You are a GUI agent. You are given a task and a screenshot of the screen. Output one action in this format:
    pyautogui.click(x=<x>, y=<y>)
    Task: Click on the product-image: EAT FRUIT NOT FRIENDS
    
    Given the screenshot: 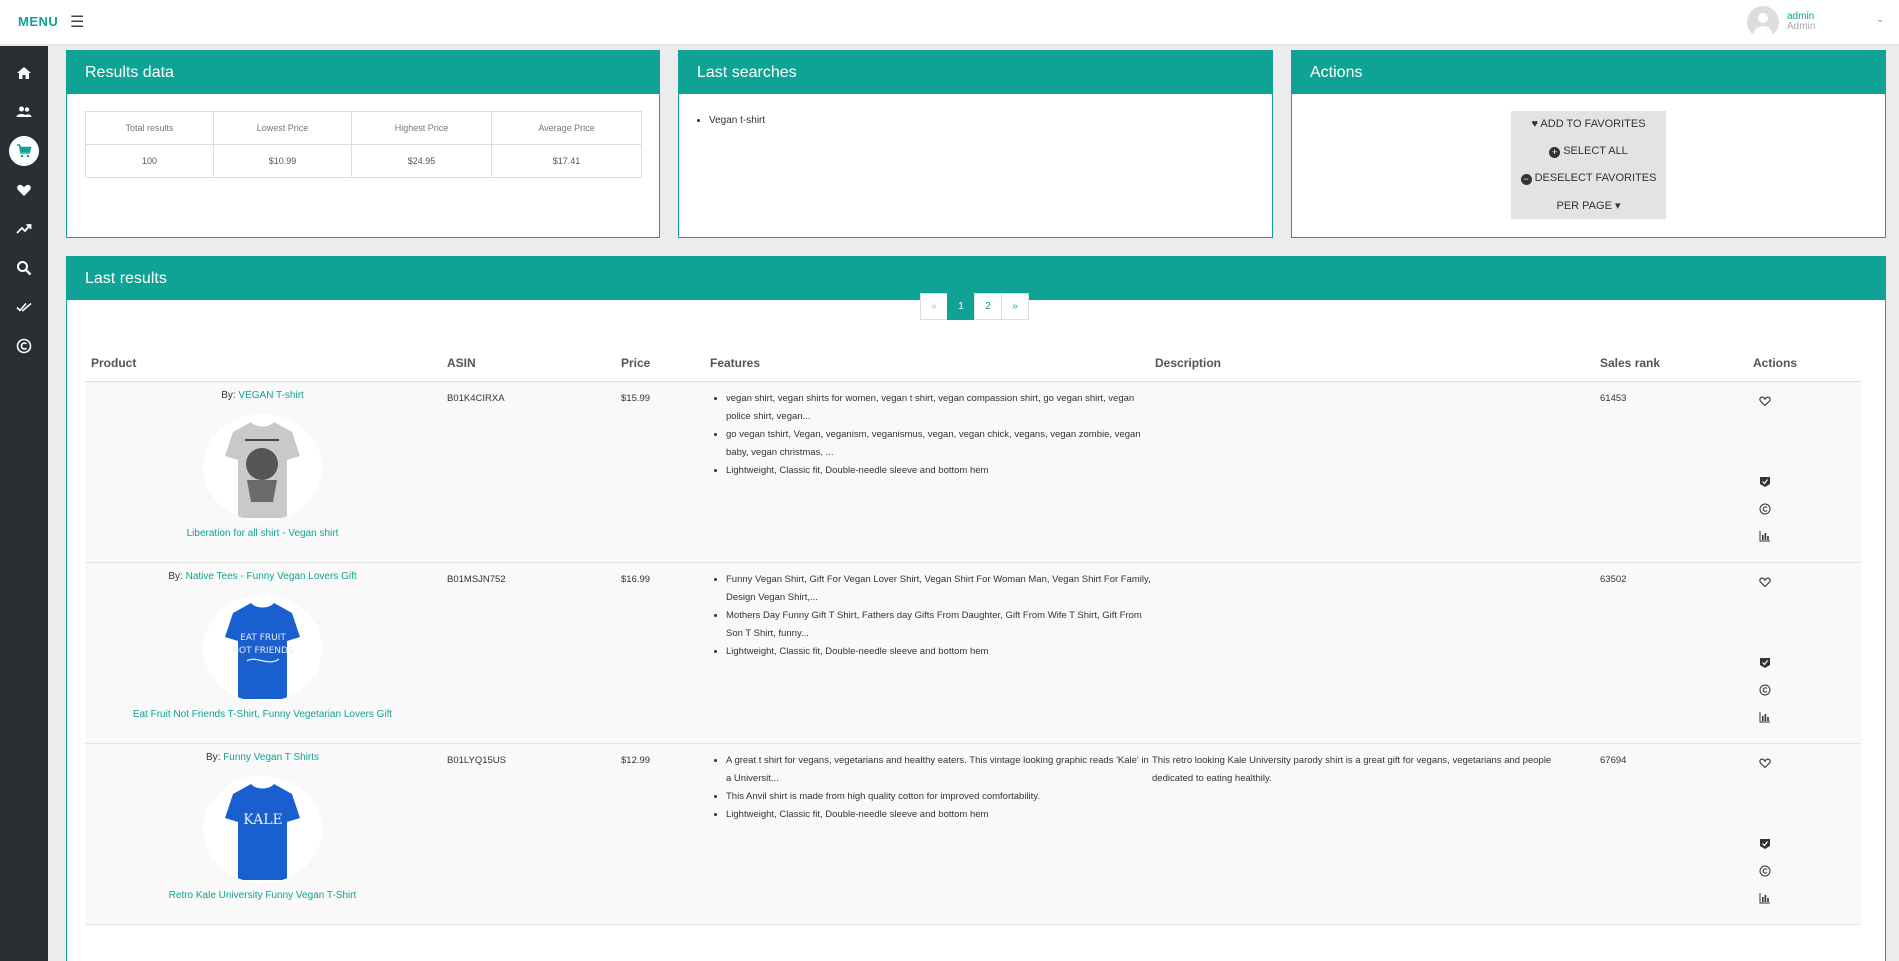 What is the action you would take?
    pyautogui.click(x=262, y=648)
    